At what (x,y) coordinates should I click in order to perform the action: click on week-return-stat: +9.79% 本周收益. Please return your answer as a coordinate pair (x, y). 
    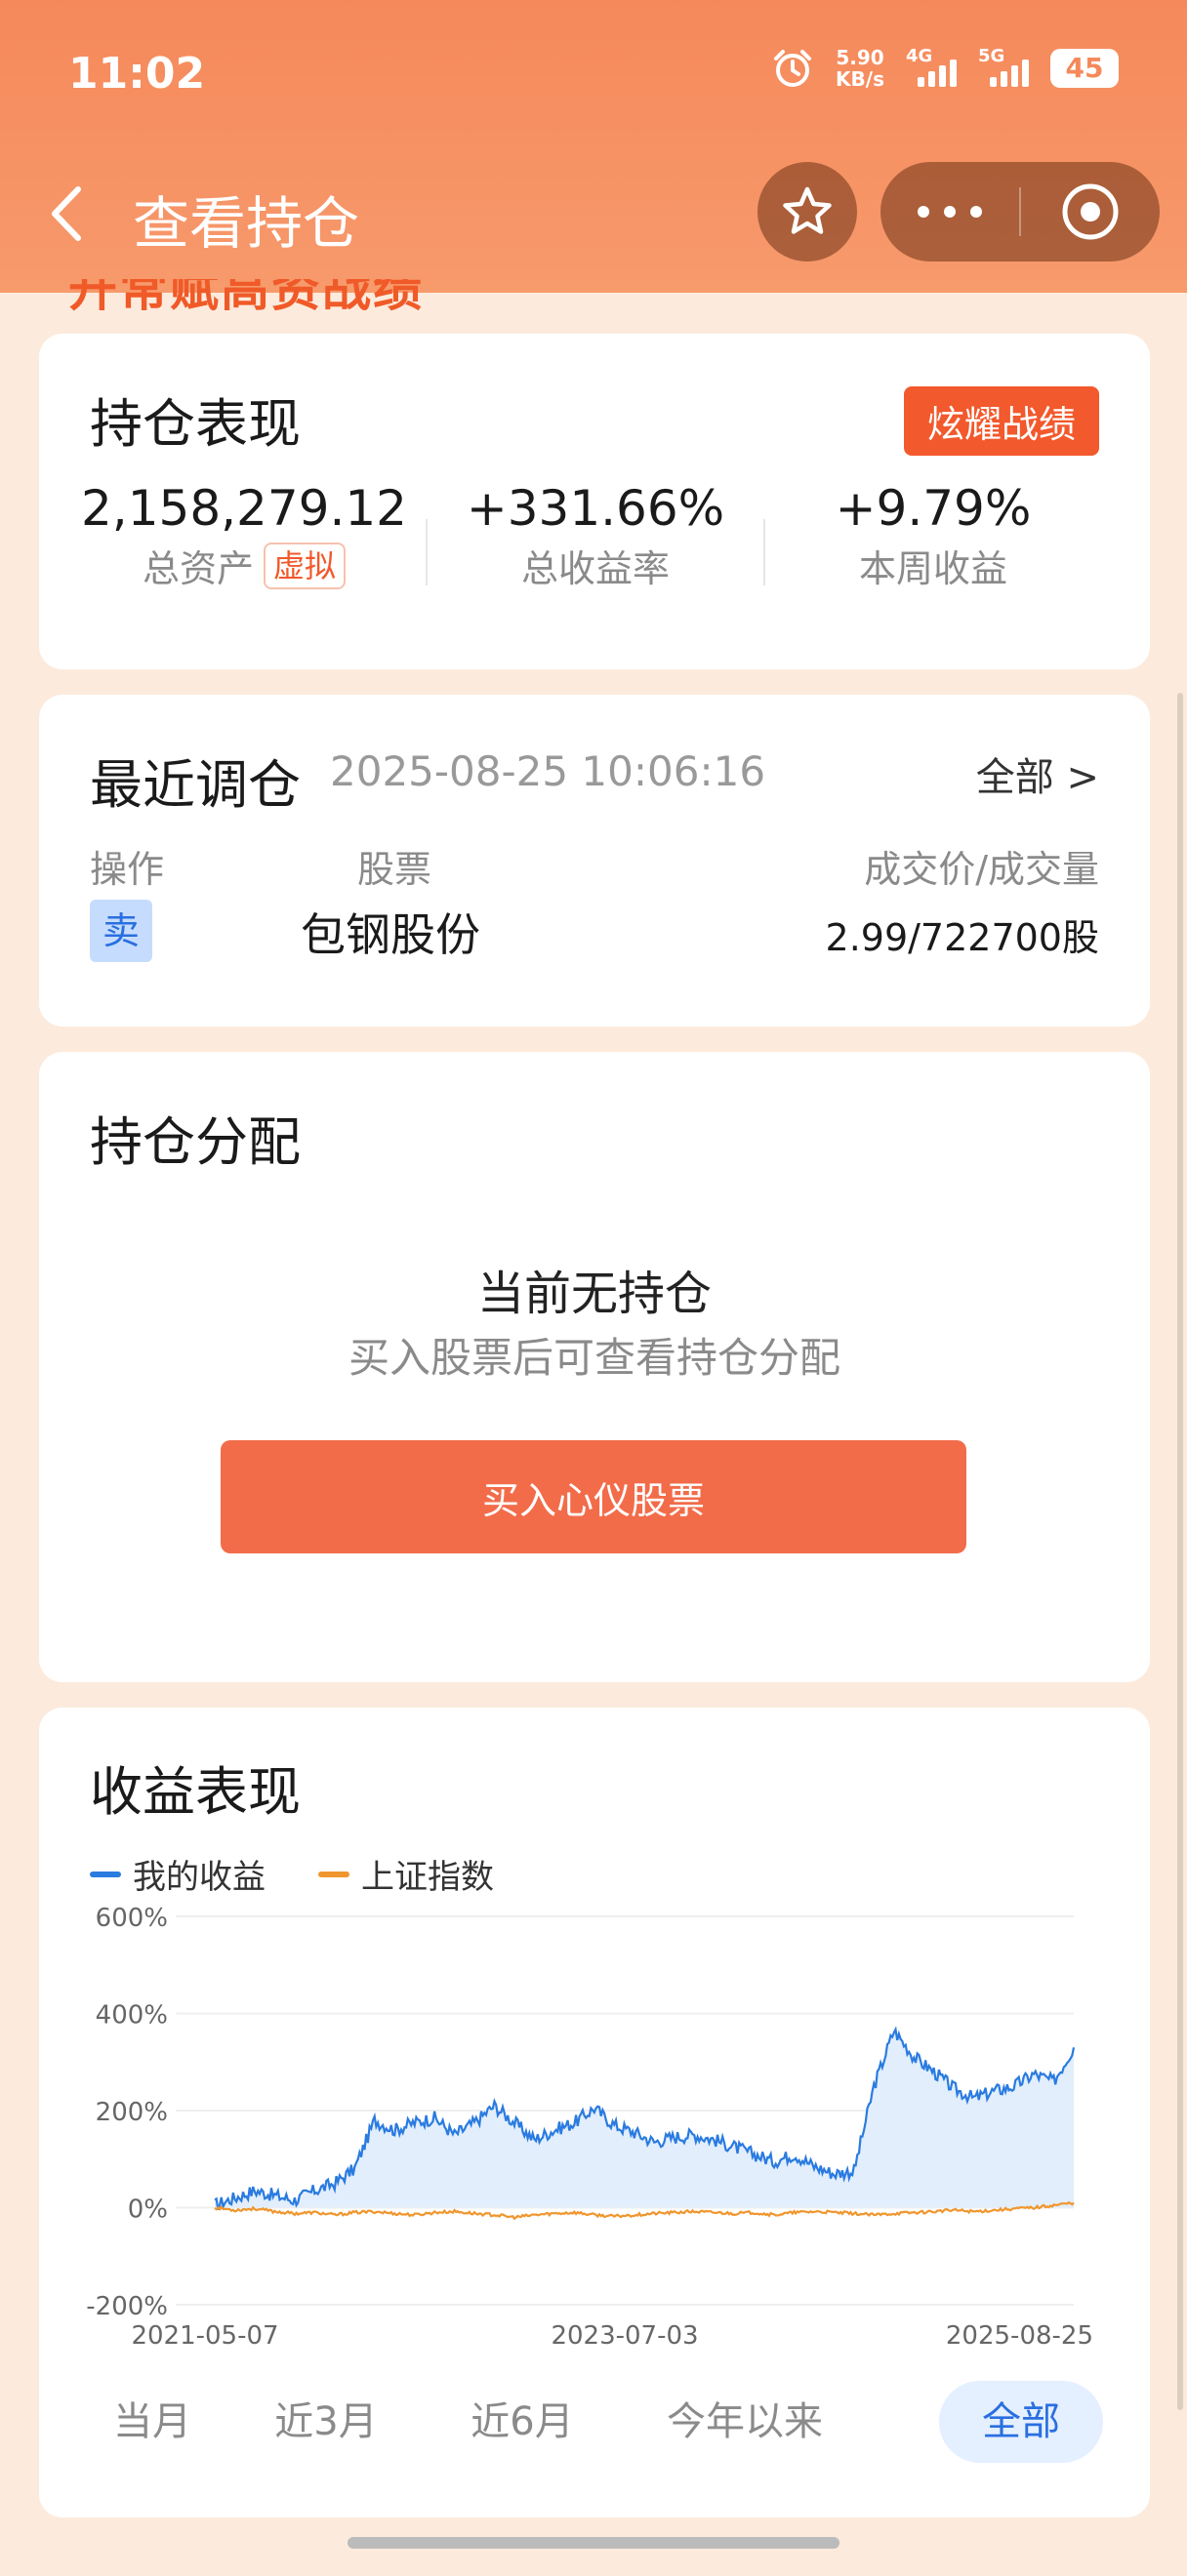
    Looking at the image, I should click on (933, 536).